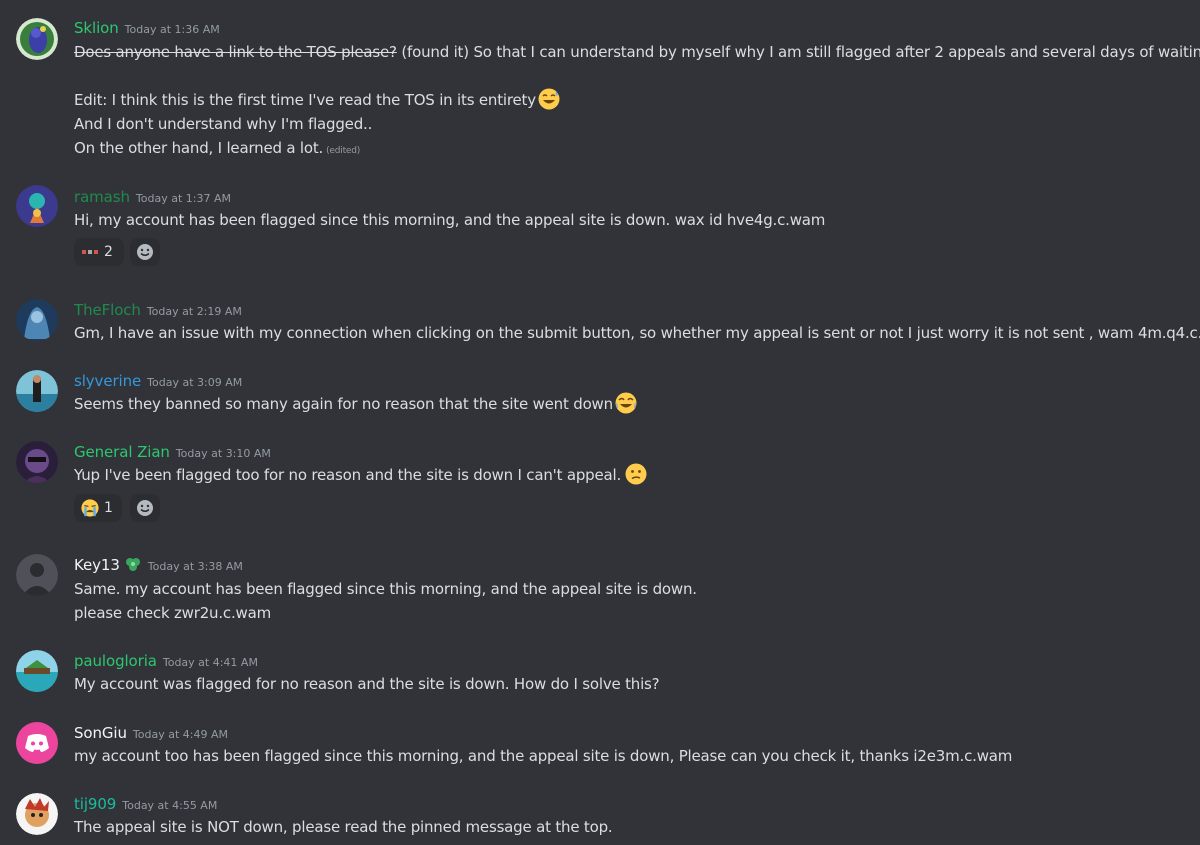  I want to click on timestamp: Today at 4:41 AM, so click(210, 662).